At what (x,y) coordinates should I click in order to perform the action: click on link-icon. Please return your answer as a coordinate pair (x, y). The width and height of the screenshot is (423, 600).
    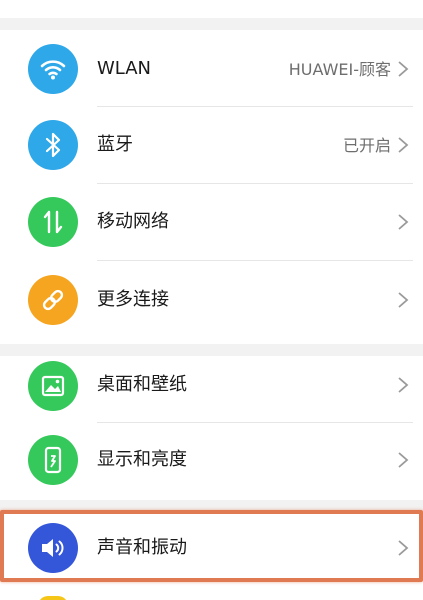
    Looking at the image, I should click on (53, 300).